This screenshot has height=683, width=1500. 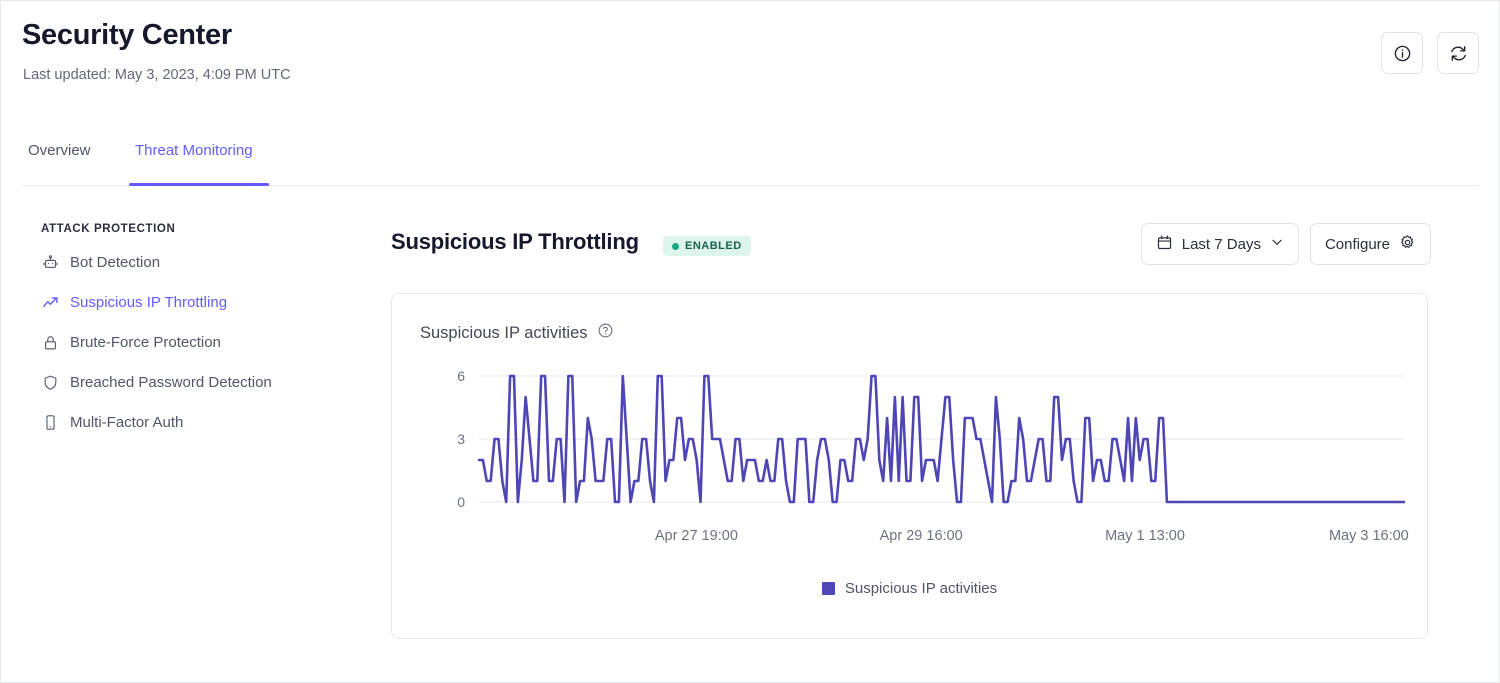 I want to click on chart-title: Suspicious IP activities, so click(x=504, y=332).